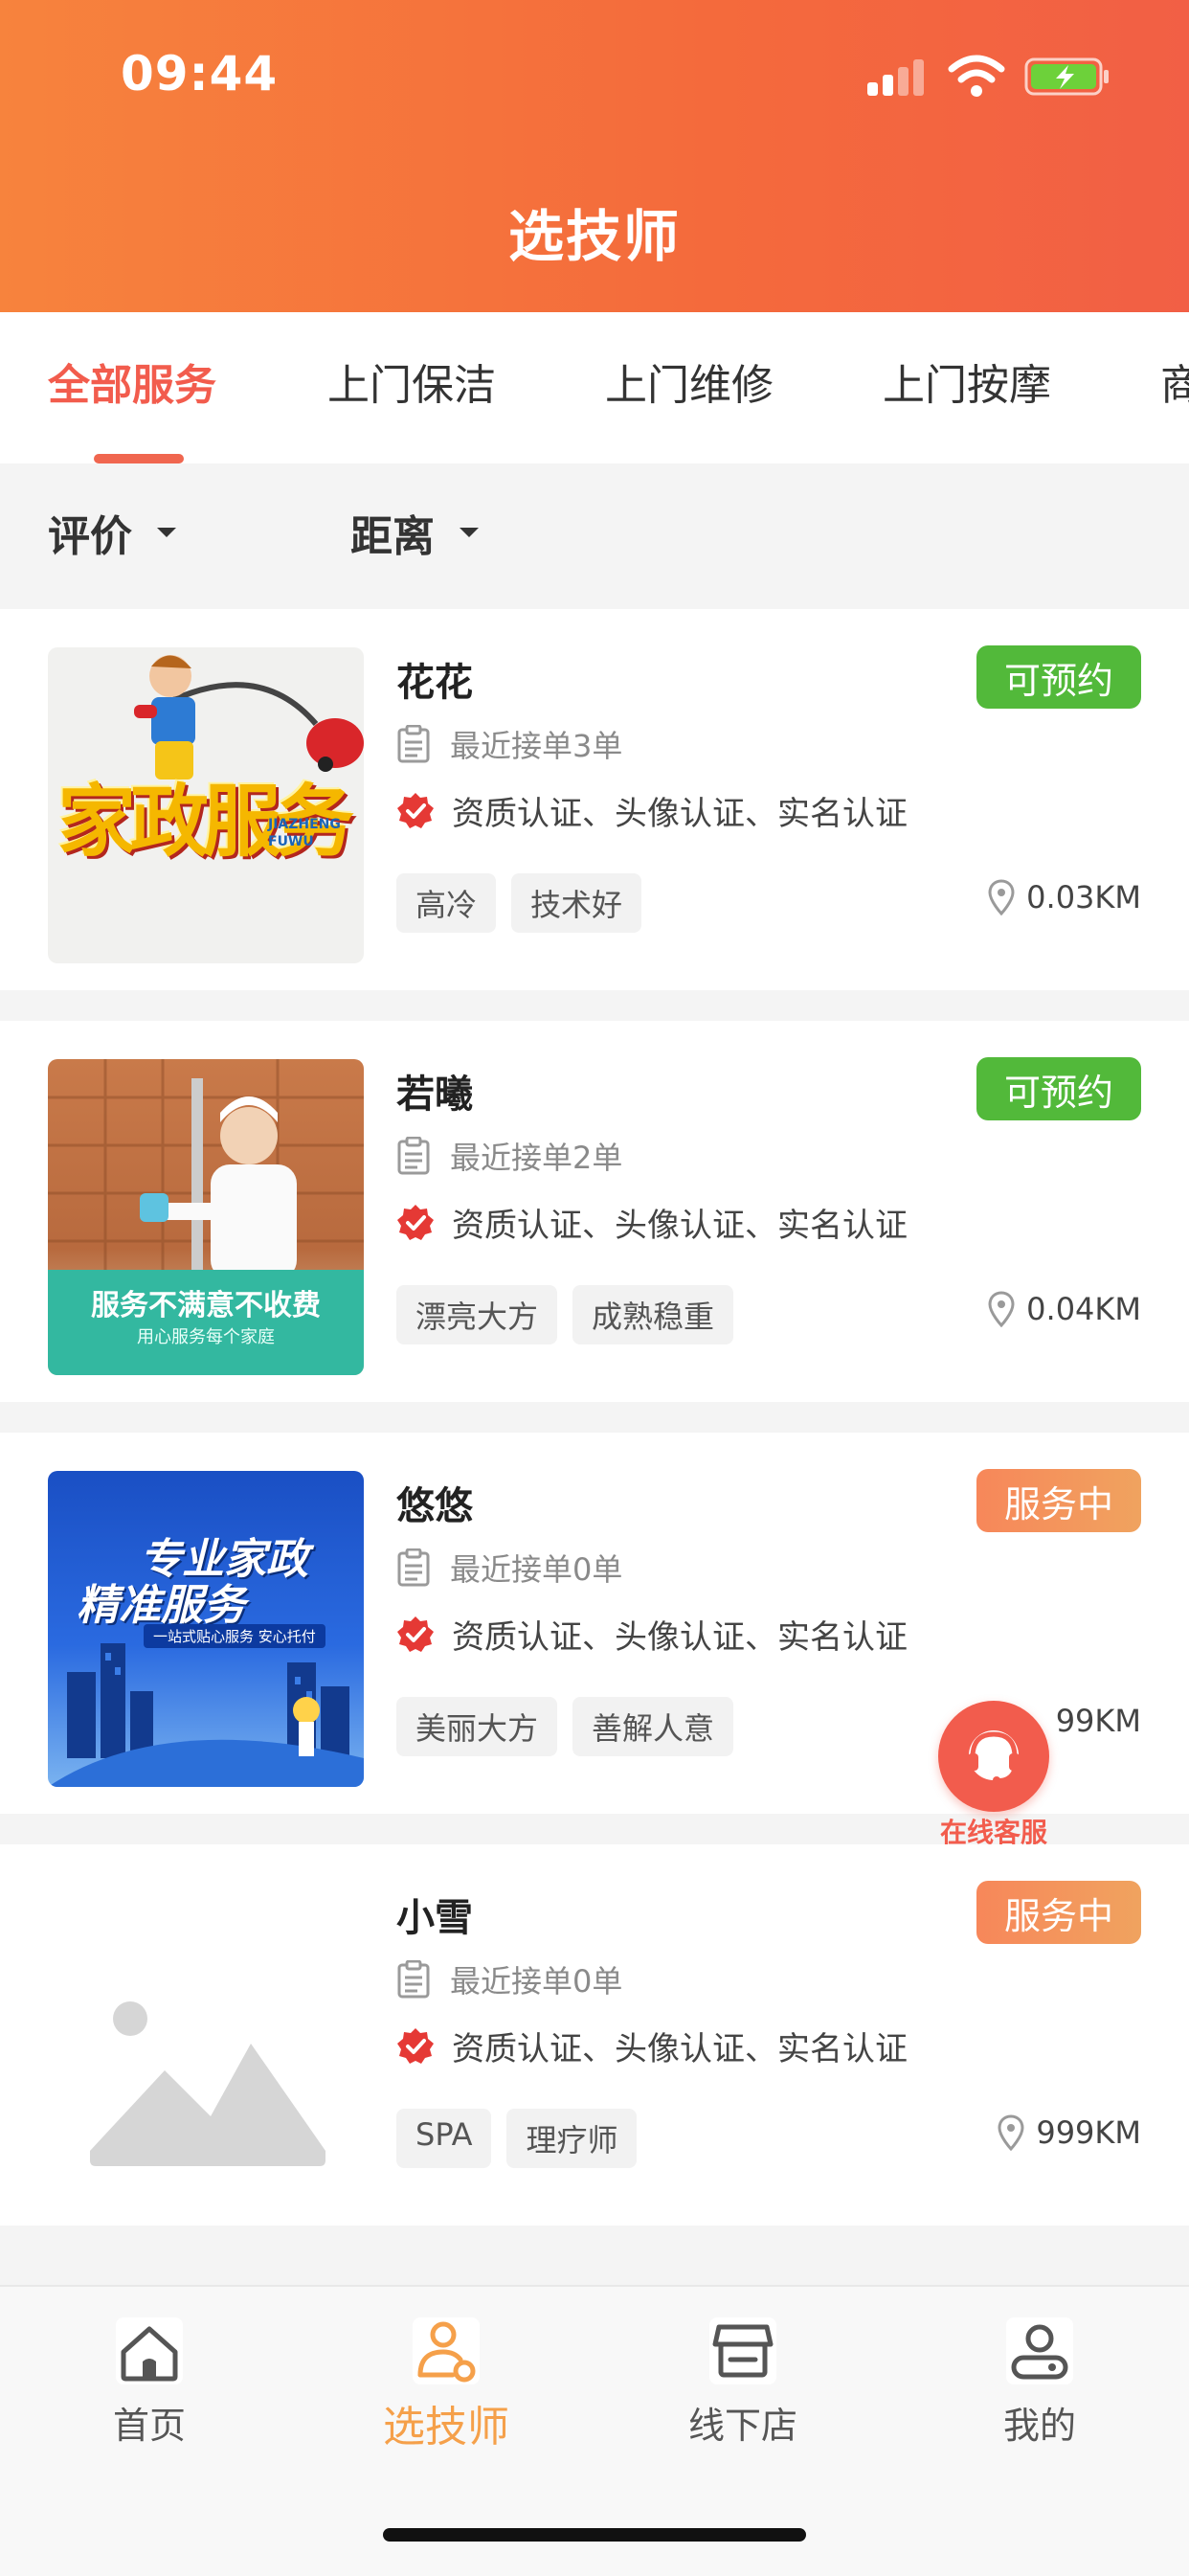  Describe the element at coordinates (477, 1726) in the screenshot. I see `tag: 美丽大方` at that location.